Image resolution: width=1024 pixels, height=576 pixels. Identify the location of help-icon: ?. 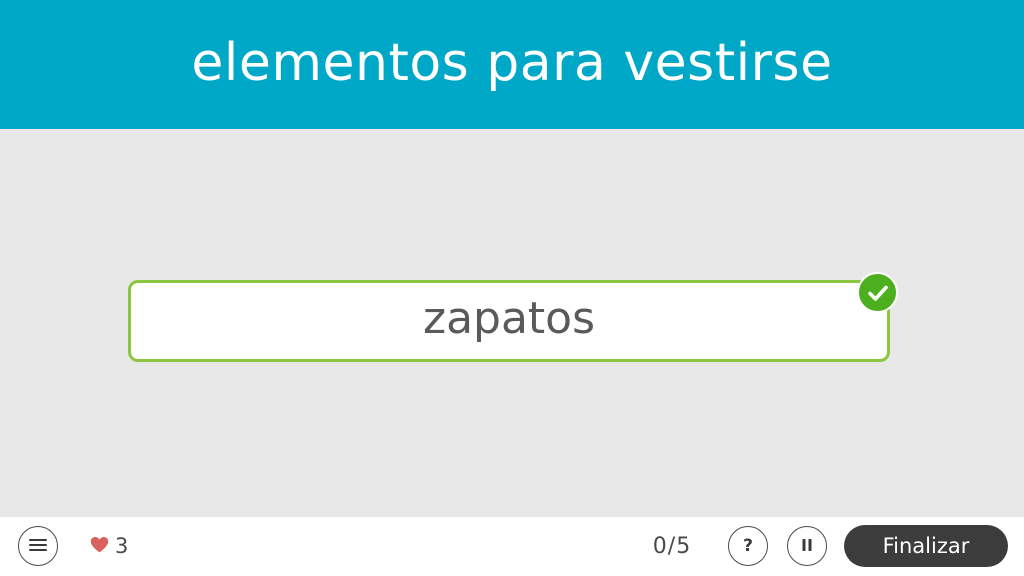
(748, 545).